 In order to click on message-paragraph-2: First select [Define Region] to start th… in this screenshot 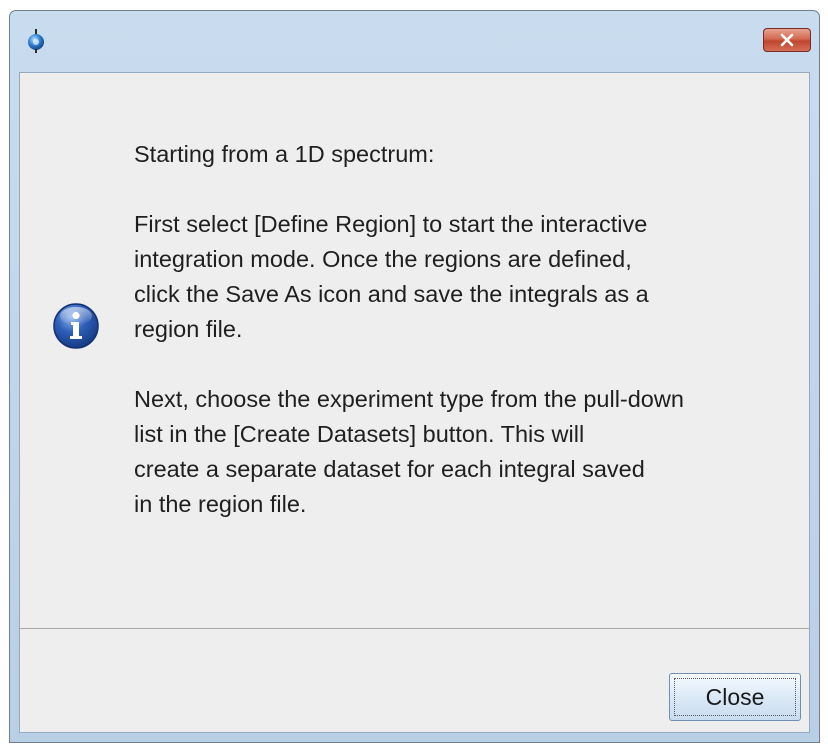, I will do `click(391, 276)`.